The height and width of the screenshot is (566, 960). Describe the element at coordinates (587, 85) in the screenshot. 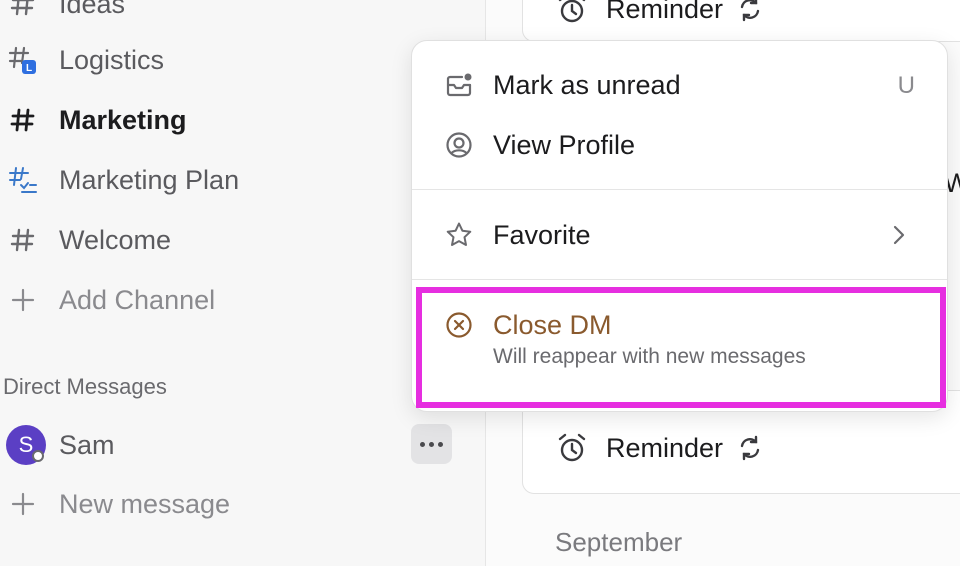

I see `mark-as-unread-label: Mark as unread` at that location.